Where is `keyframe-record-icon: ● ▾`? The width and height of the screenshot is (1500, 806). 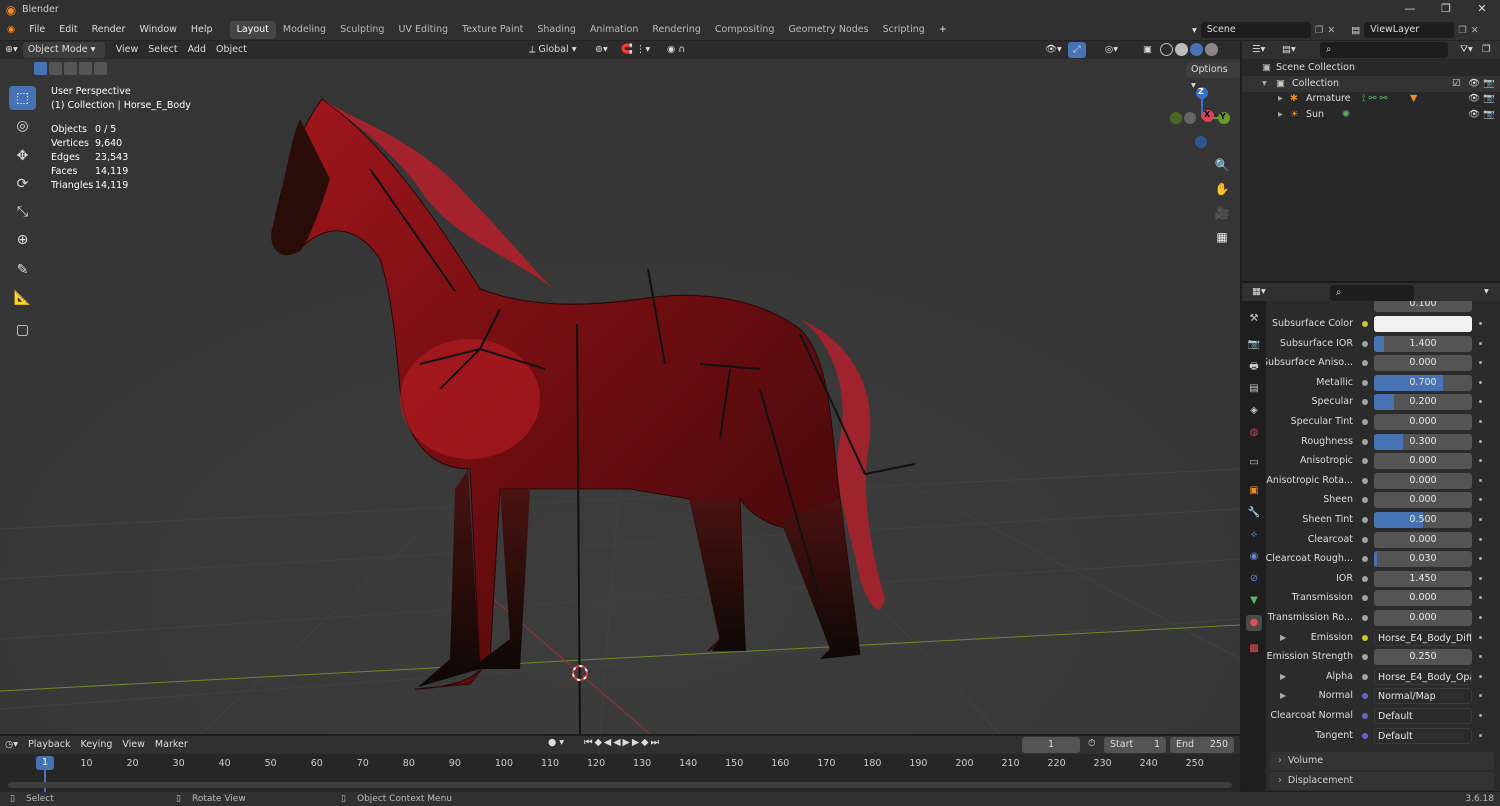
keyframe-record-icon: ● ▾ is located at coordinates (556, 742).